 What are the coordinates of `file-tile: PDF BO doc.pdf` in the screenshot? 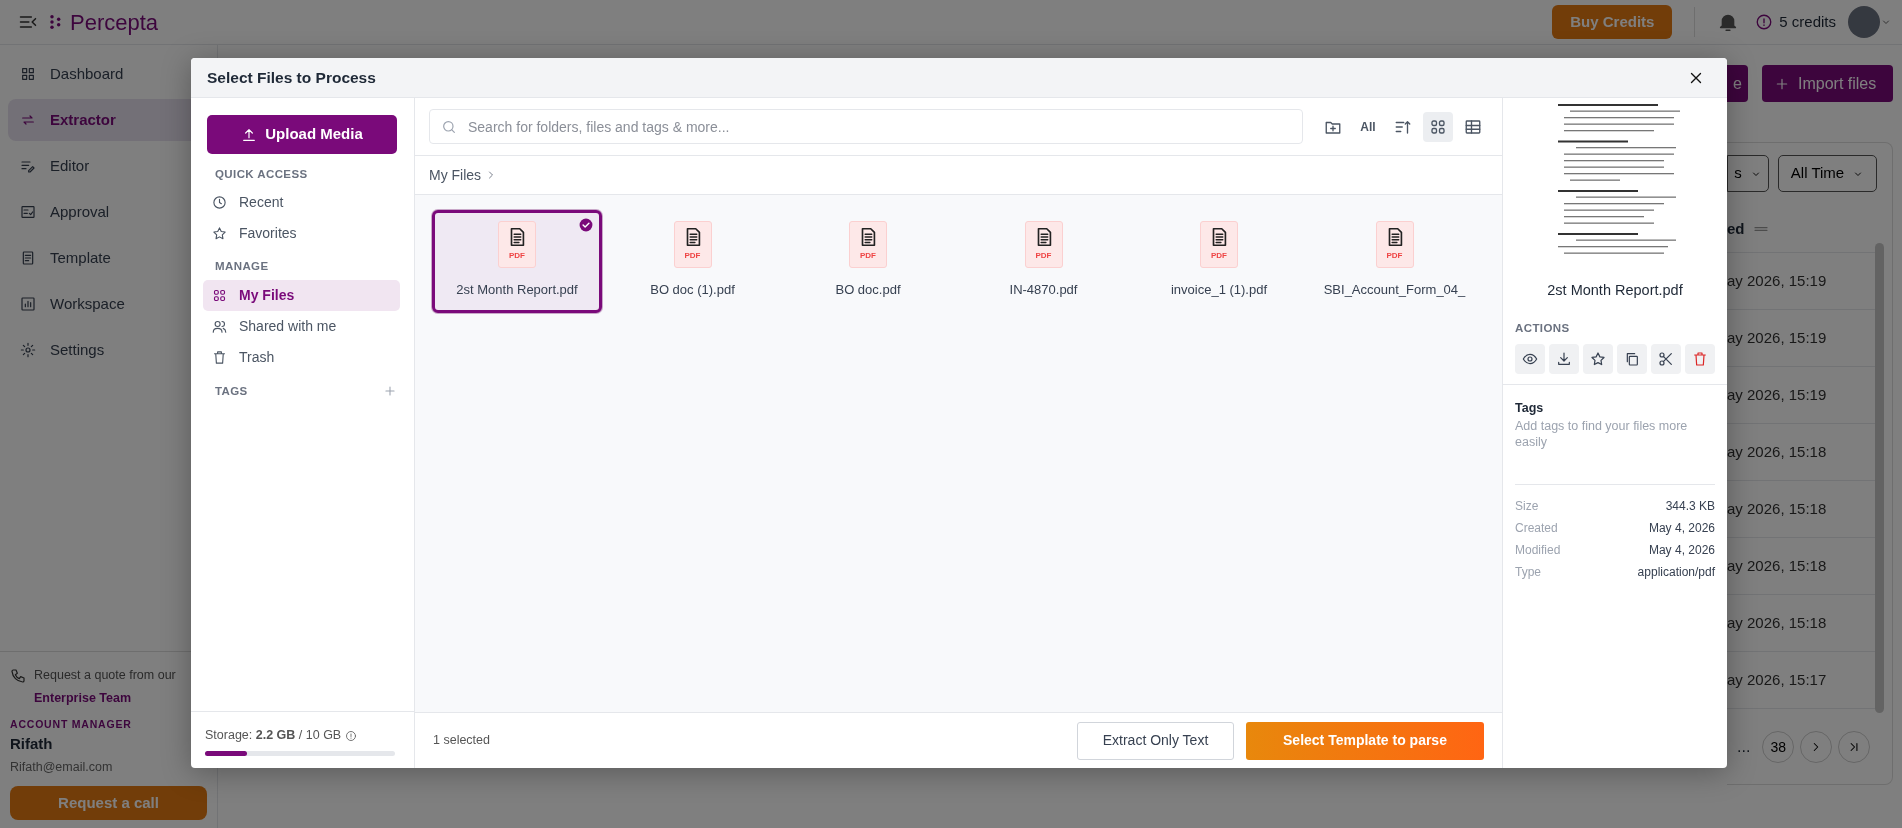 It's located at (868, 261).